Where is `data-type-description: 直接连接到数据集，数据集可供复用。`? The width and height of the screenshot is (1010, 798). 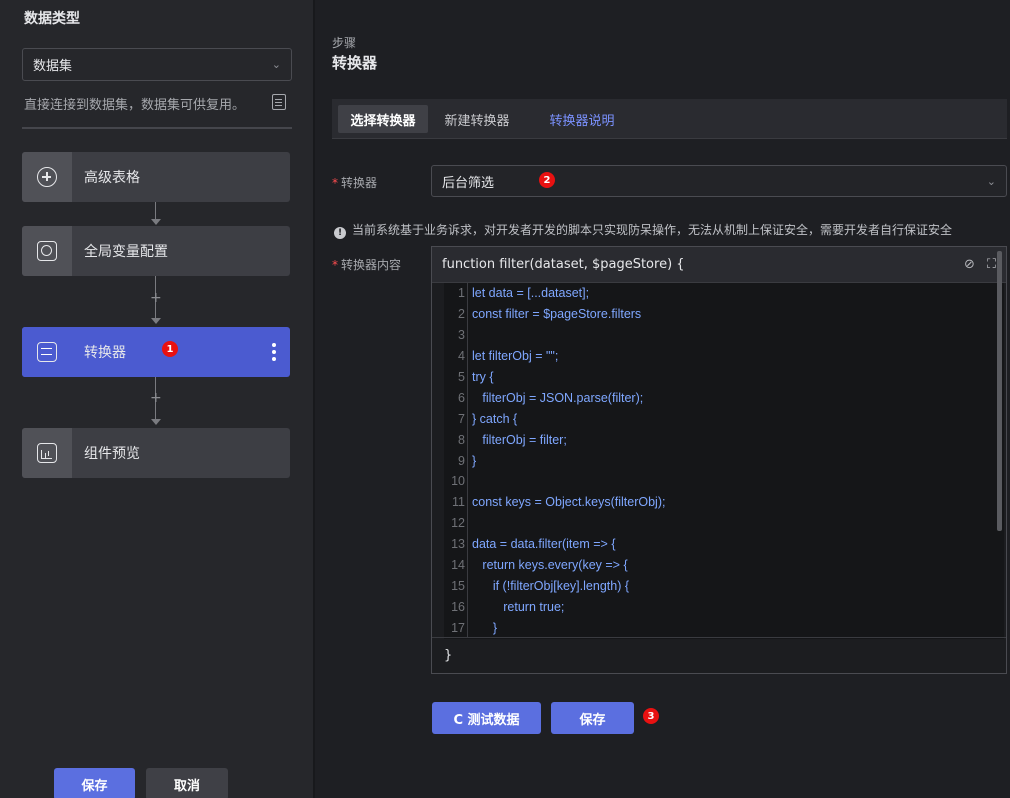
data-type-description: 直接连接到数据集，数据集可供复用。 is located at coordinates (135, 105).